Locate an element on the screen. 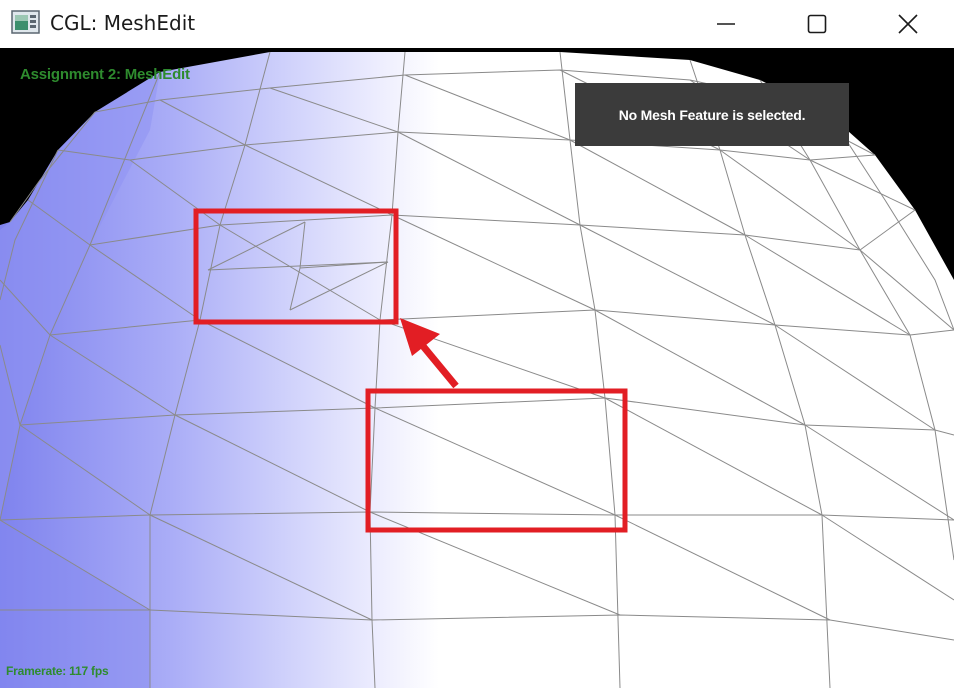 This screenshot has width=954, height=688. selection-info-text: No Mesh Feature is selected. is located at coordinates (712, 114).